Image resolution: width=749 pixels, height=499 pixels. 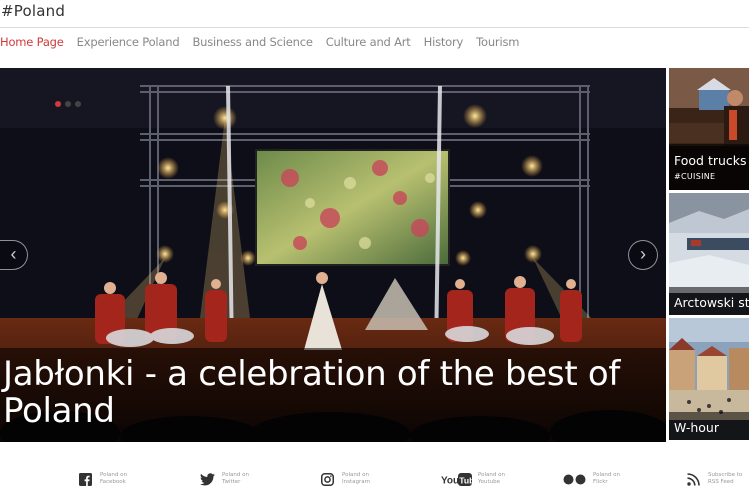 What do you see at coordinates (465, 480) in the screenshot?
I see `svg-text: Tube` at bounding box center [465, 480].